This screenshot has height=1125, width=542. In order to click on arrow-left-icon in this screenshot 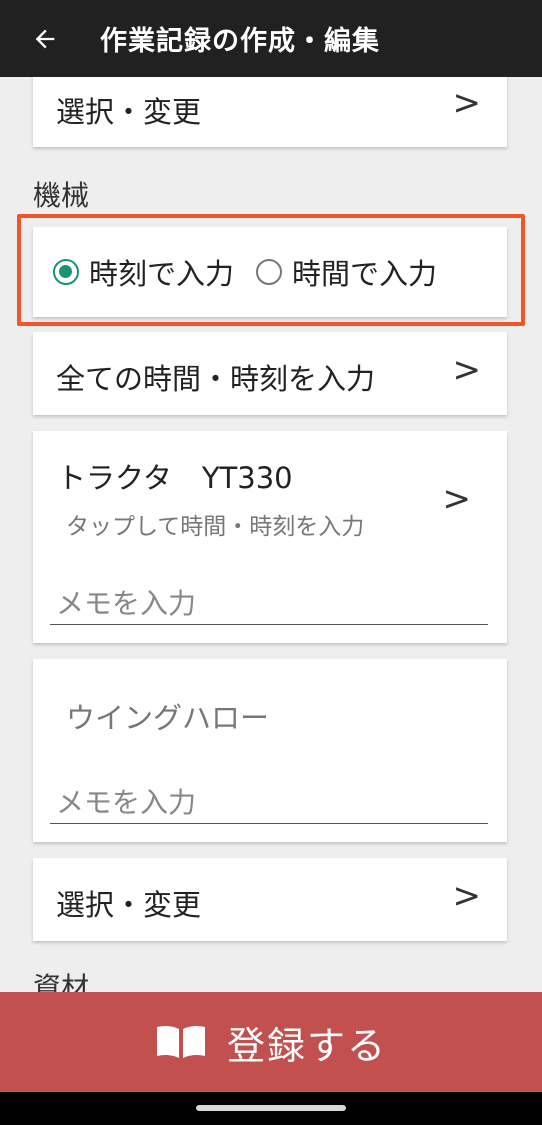, I will do `click(45, 38)`.